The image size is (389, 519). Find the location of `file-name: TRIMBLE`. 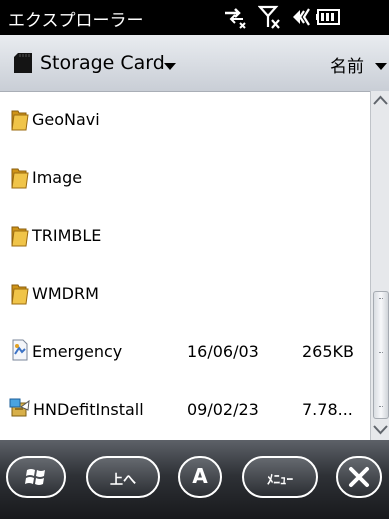

file-name: TRIMBLE is located at coordinates (67, 235).